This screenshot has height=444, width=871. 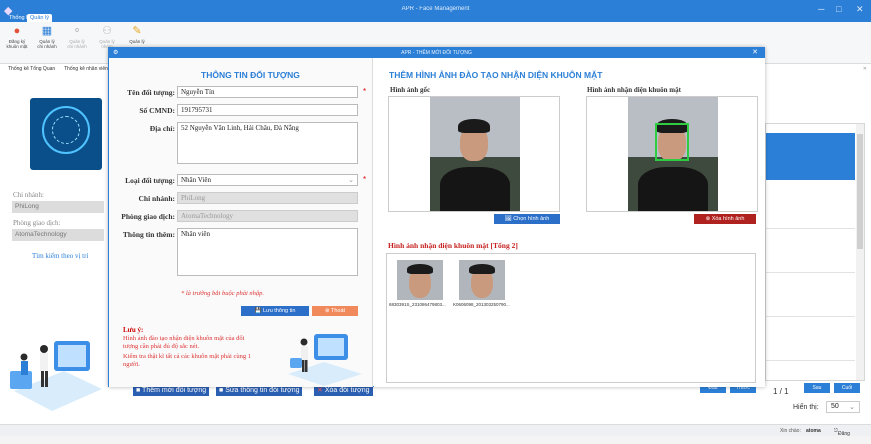 I want to click on add-object-button: ■ Thêm mới đối tượng, so click(x=171, y=391).